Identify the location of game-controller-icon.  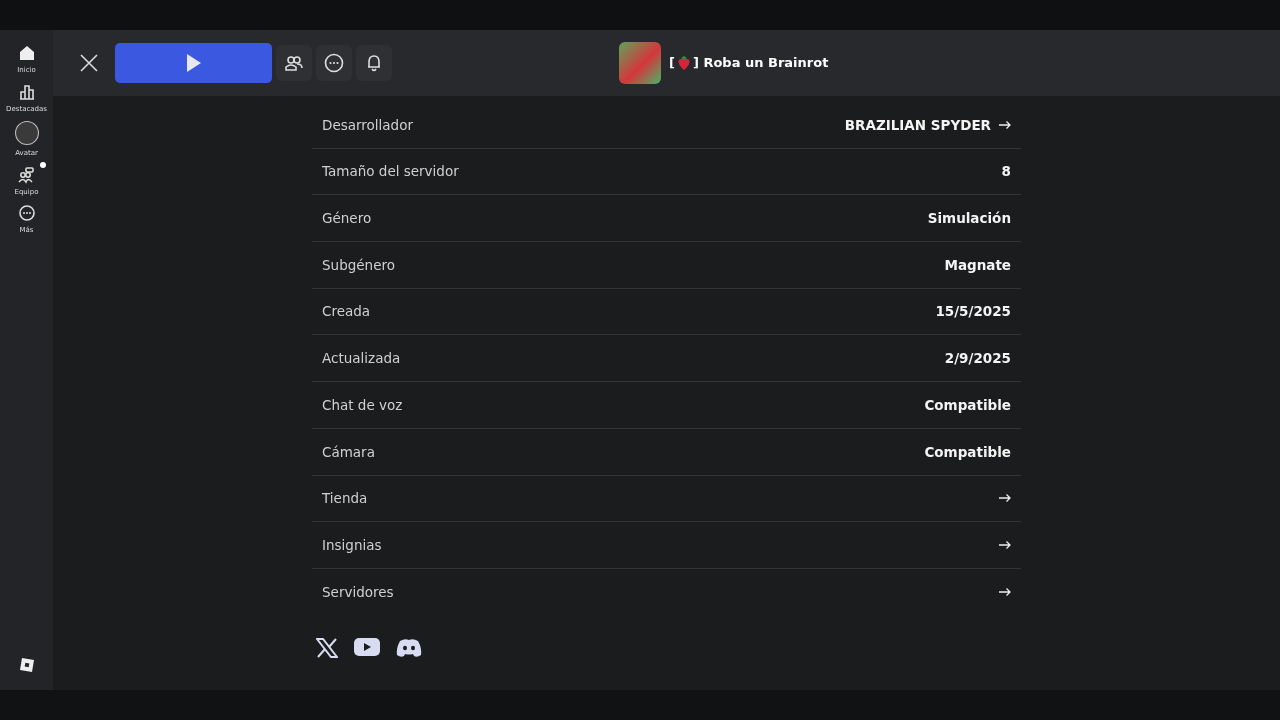
(409, 647).